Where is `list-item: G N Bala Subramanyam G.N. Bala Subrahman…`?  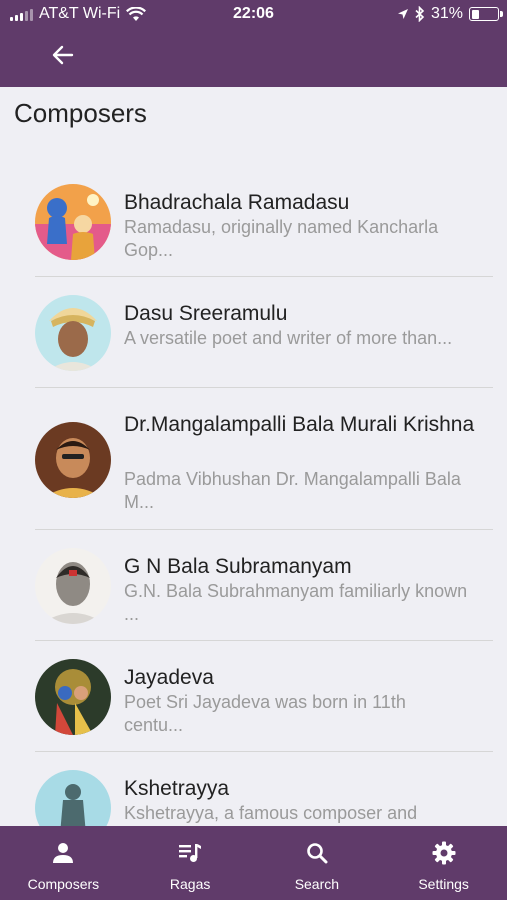 list-item: G N Bala Subramanyam G.N. Bala Subrahman… is located at coordinates (264, 585).